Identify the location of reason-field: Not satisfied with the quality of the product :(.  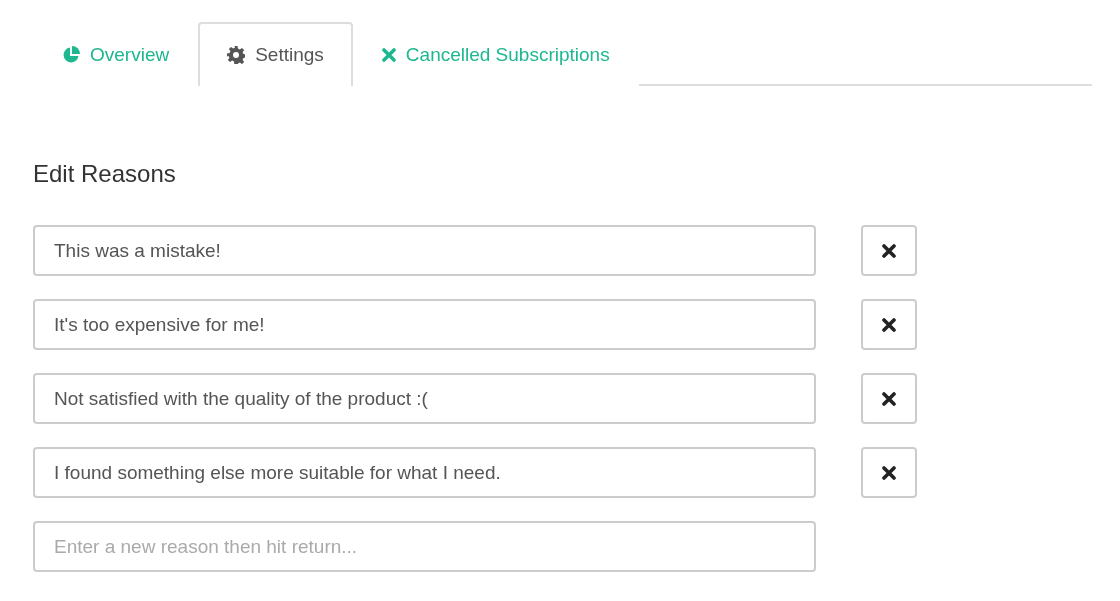
(424, 398).